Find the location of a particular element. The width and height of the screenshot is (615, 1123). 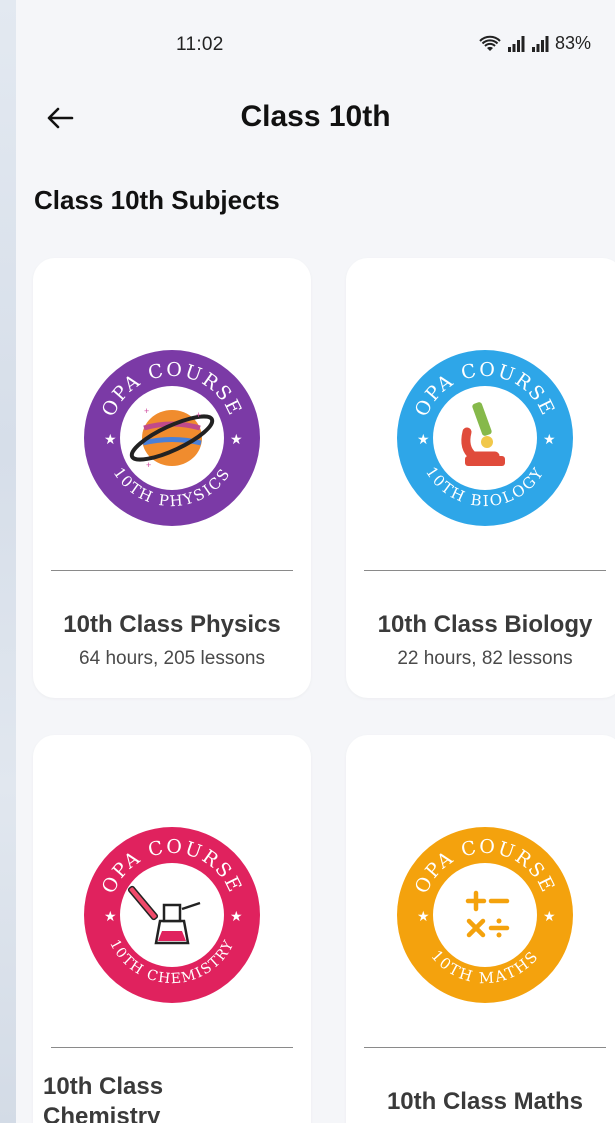

page-title: Class 10th is located at coordinates (315, 116).